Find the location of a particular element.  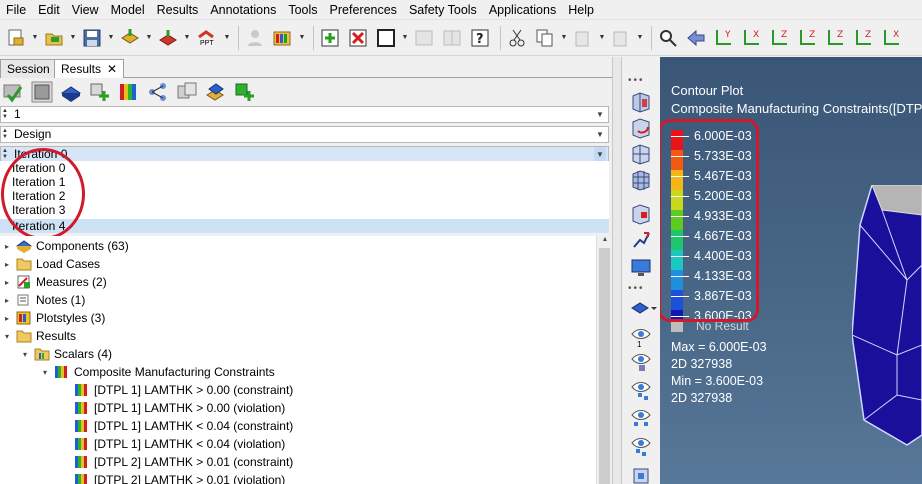

contour-plot-icon is located at coordinates (129, 92).